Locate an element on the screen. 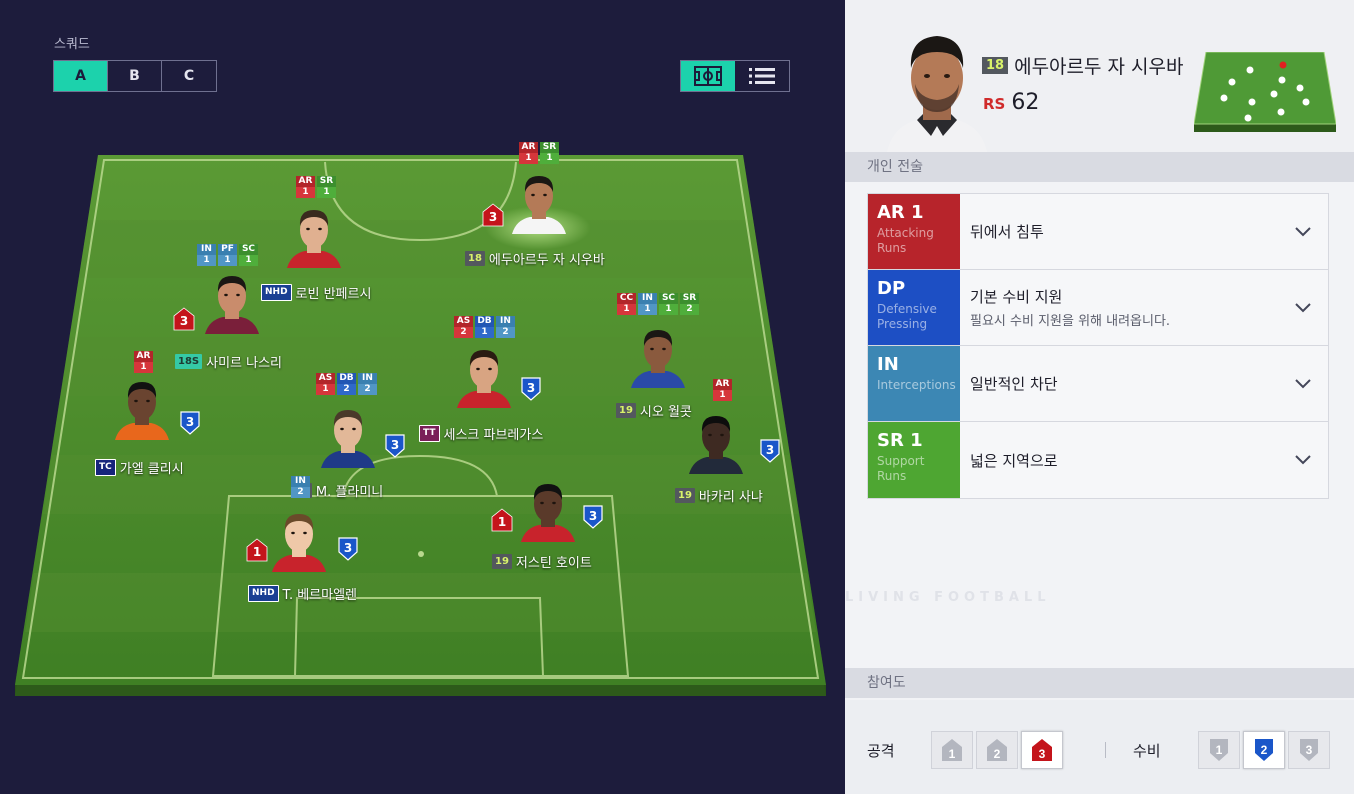  player-portrait is located at coordinates (937, 94).